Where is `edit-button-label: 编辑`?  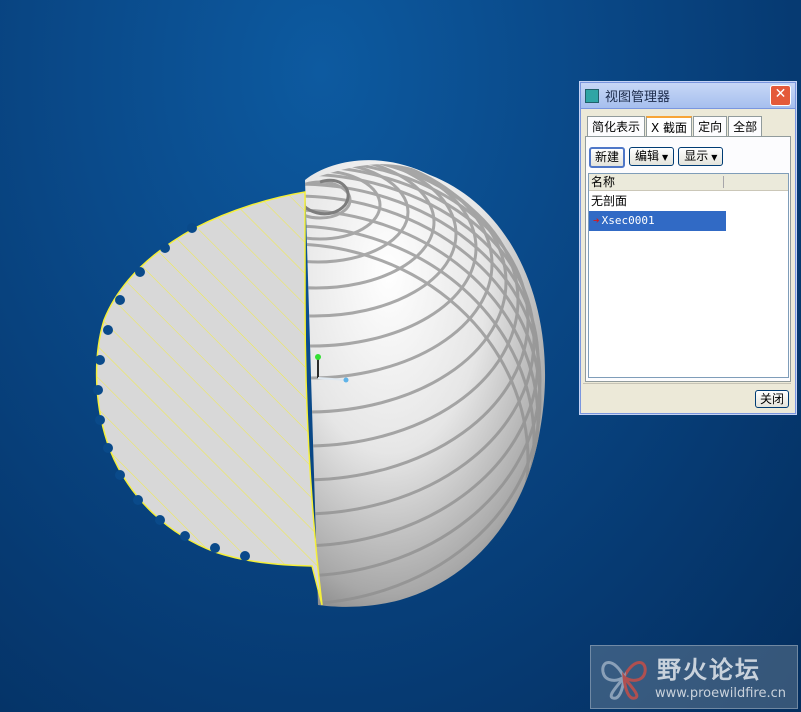 edit-button-label: 编辑 is located at coordinates (647, 156).